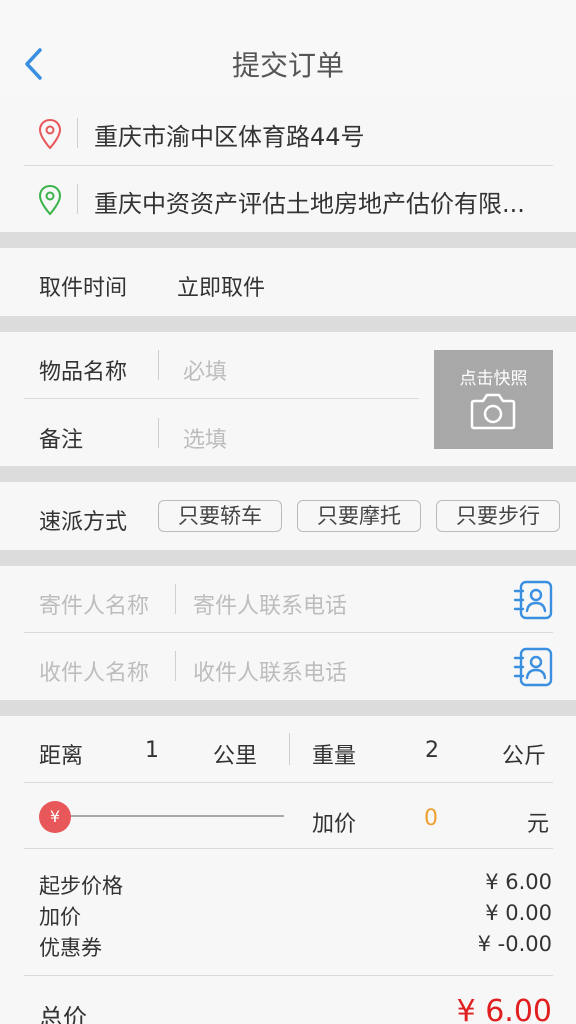 The image size is (576, 1024). What do you see at coordinates (50, 200) in the screenshot?
I see `destination-pin-icon` at bounding box center [50, 200].